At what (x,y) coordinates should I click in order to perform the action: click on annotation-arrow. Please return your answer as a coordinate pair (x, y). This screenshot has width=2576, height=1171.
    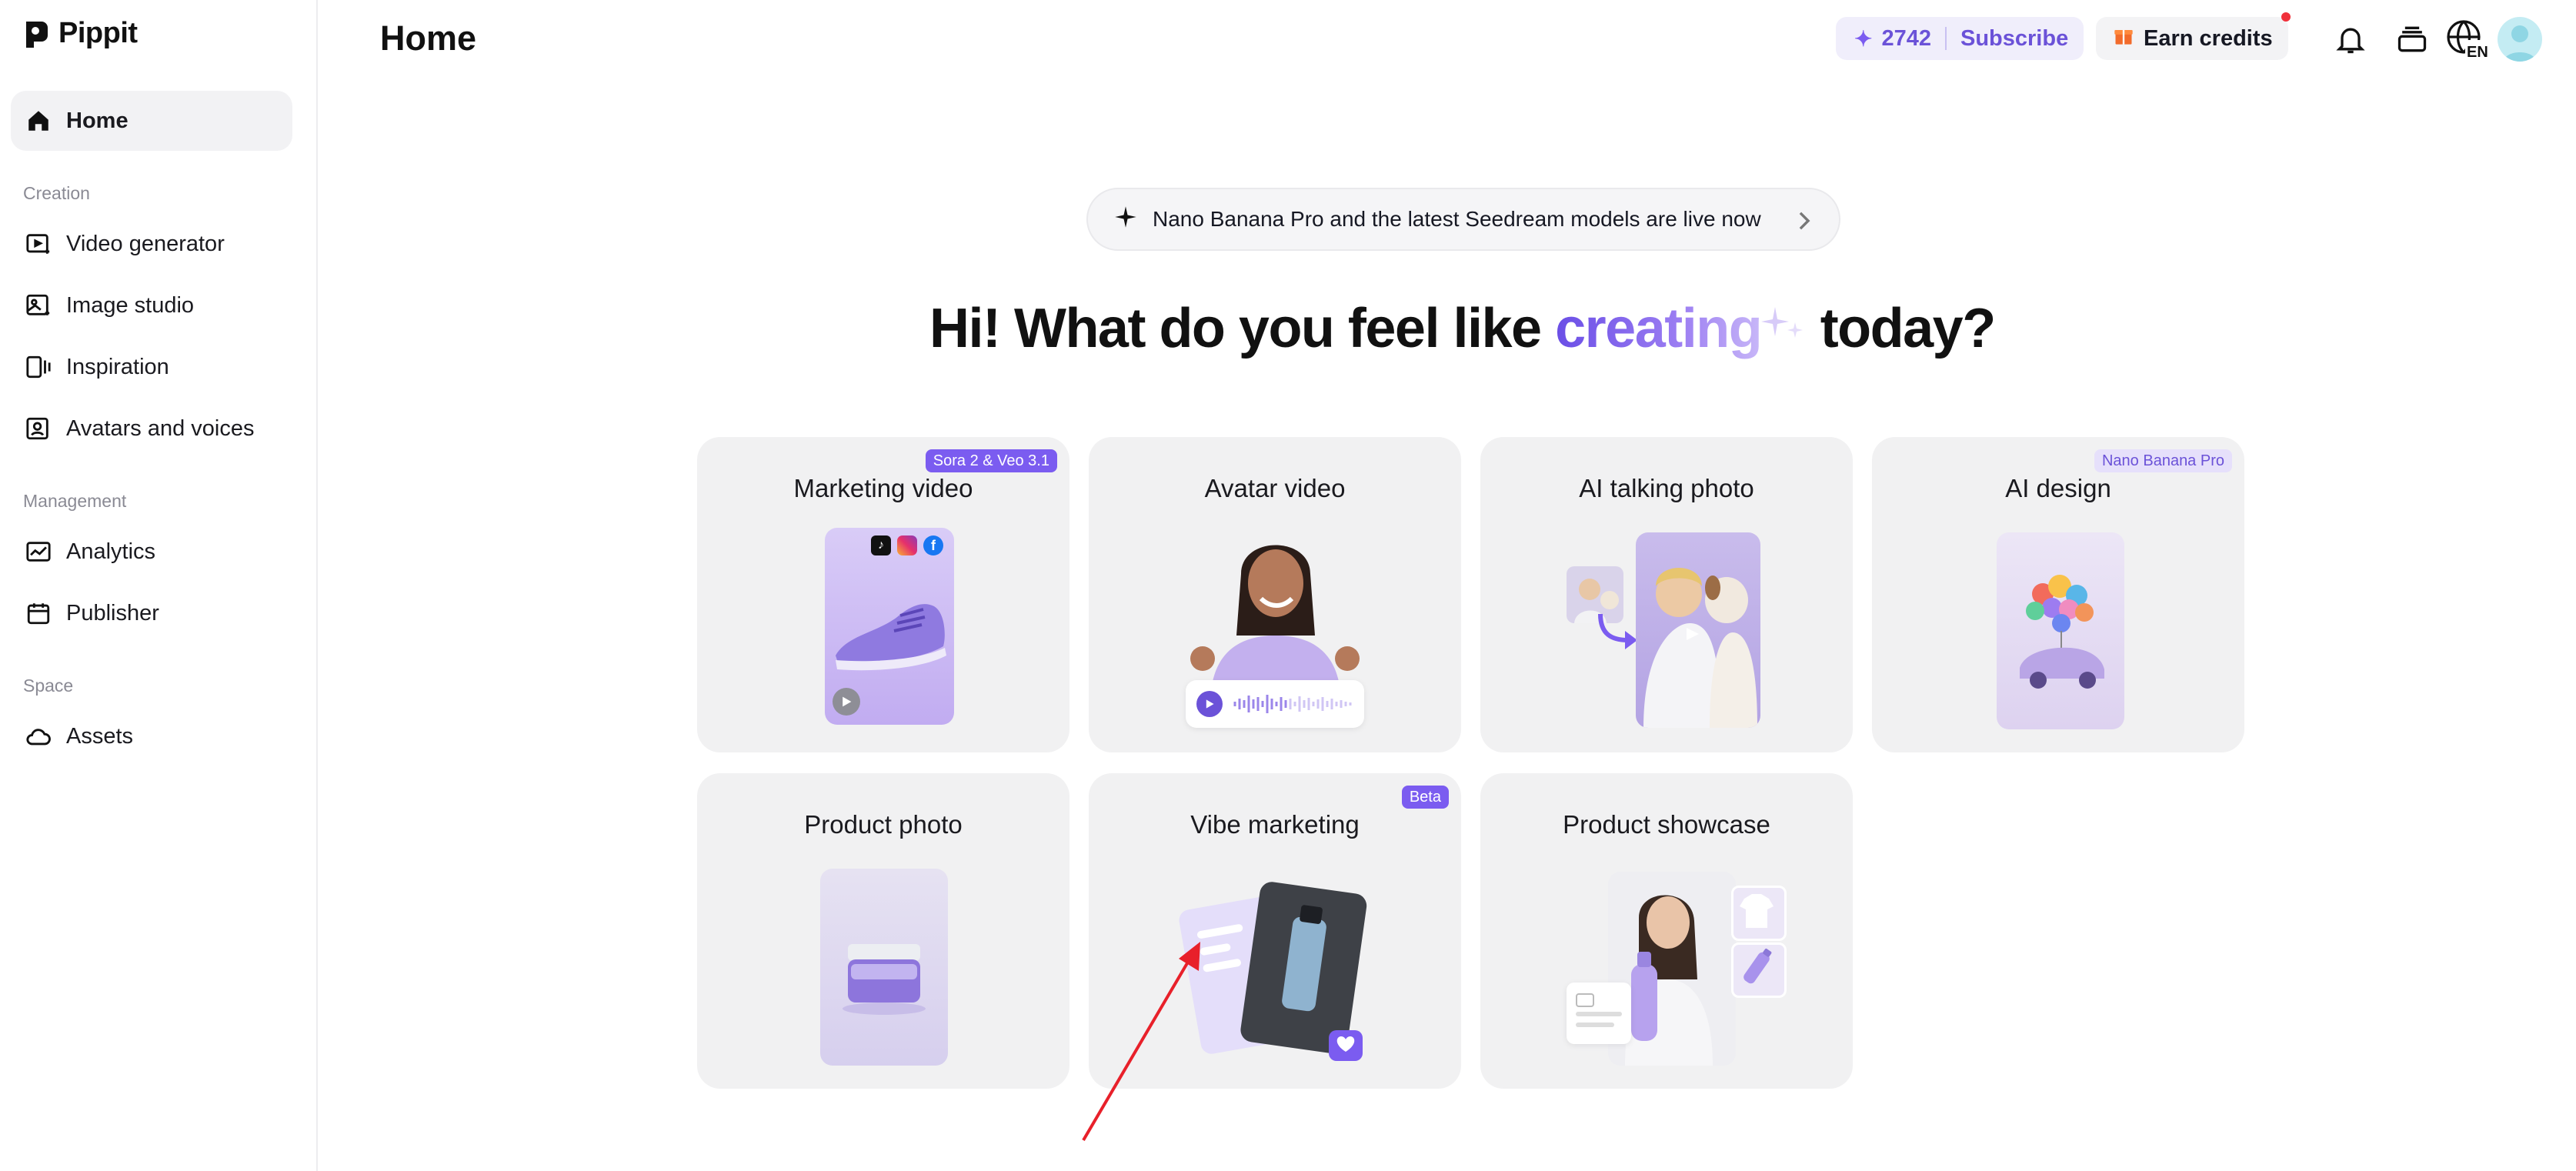
    Looking at the image, I should click on (1141, 1042).